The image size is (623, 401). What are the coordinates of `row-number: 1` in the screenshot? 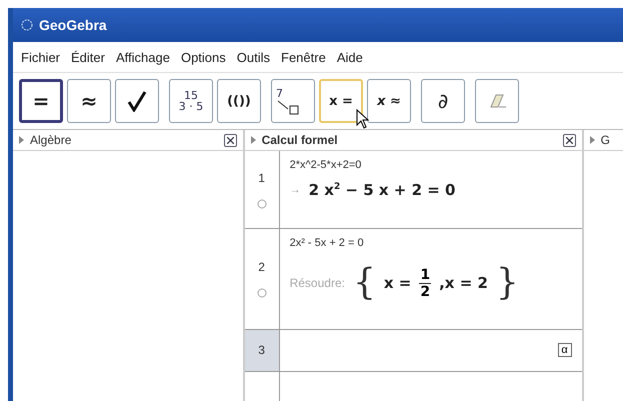 It's located at (261, 177).